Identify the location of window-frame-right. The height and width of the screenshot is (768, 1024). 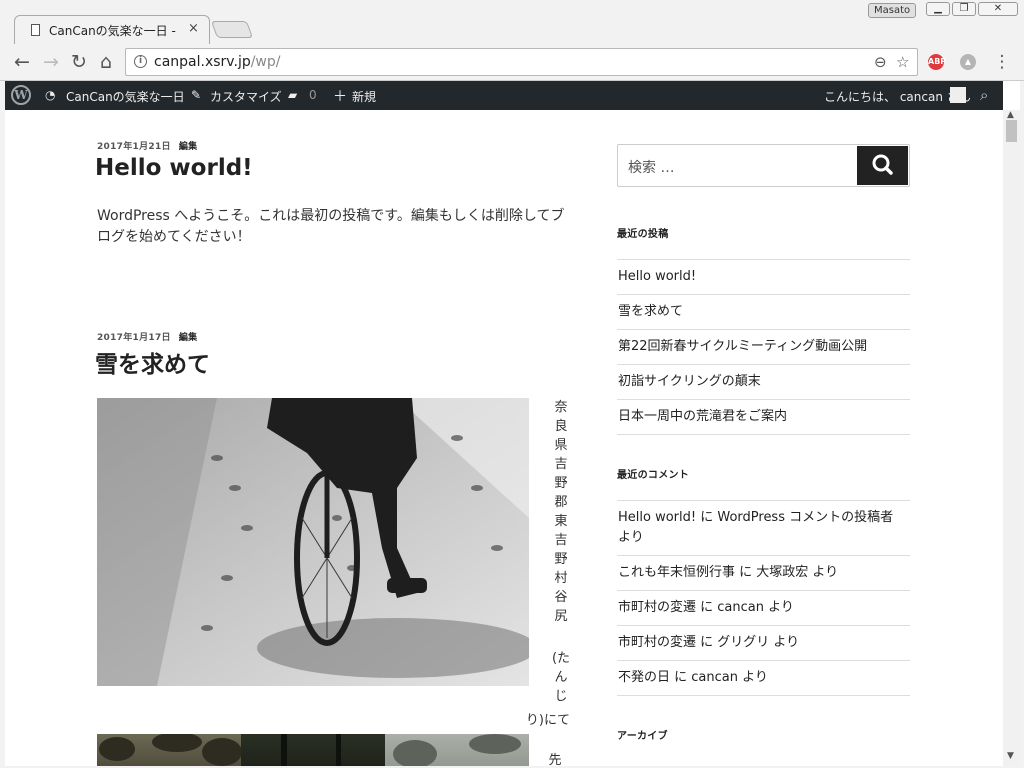
(1022, 424).